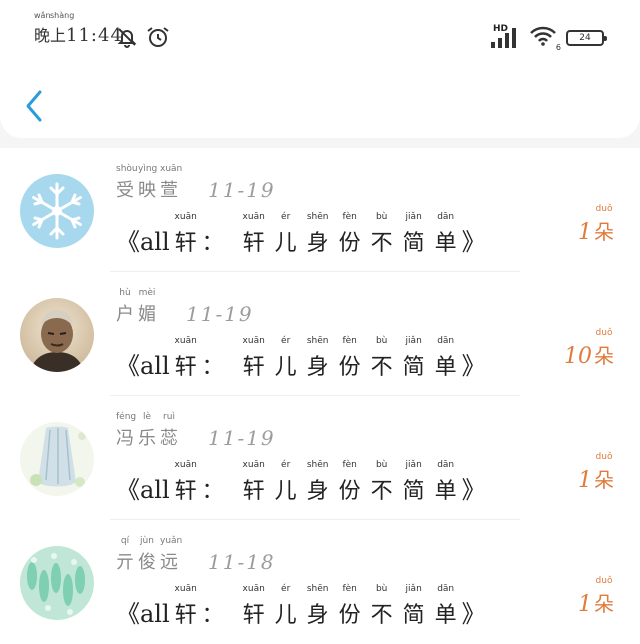  Describe the element at coordinates (125, 314) in the screenshot. I see `name-char: 户` at that location.